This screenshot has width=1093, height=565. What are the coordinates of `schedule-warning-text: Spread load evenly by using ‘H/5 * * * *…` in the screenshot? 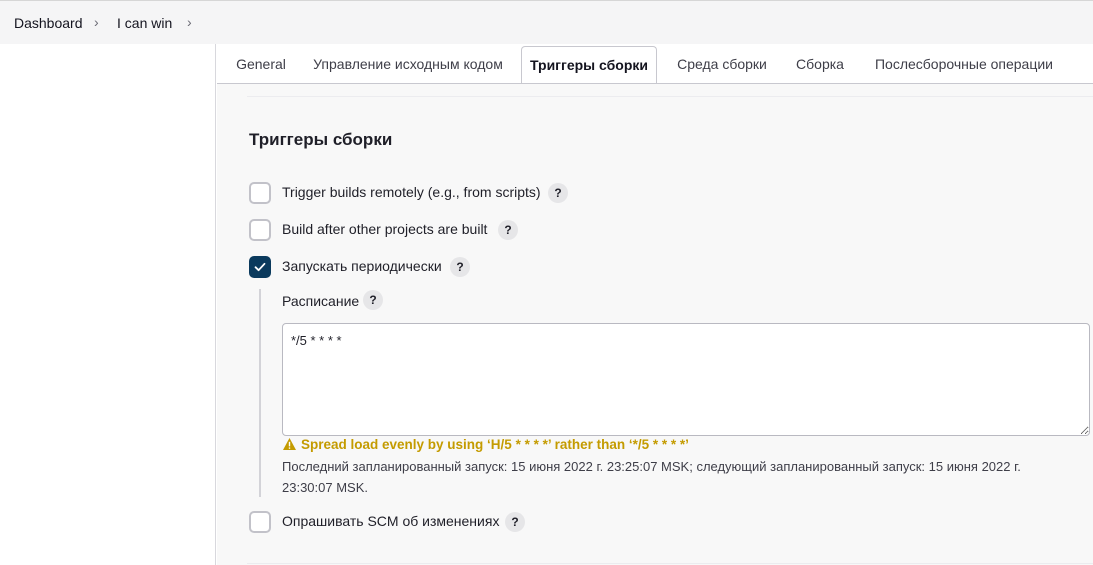 It's located at (495, 444).